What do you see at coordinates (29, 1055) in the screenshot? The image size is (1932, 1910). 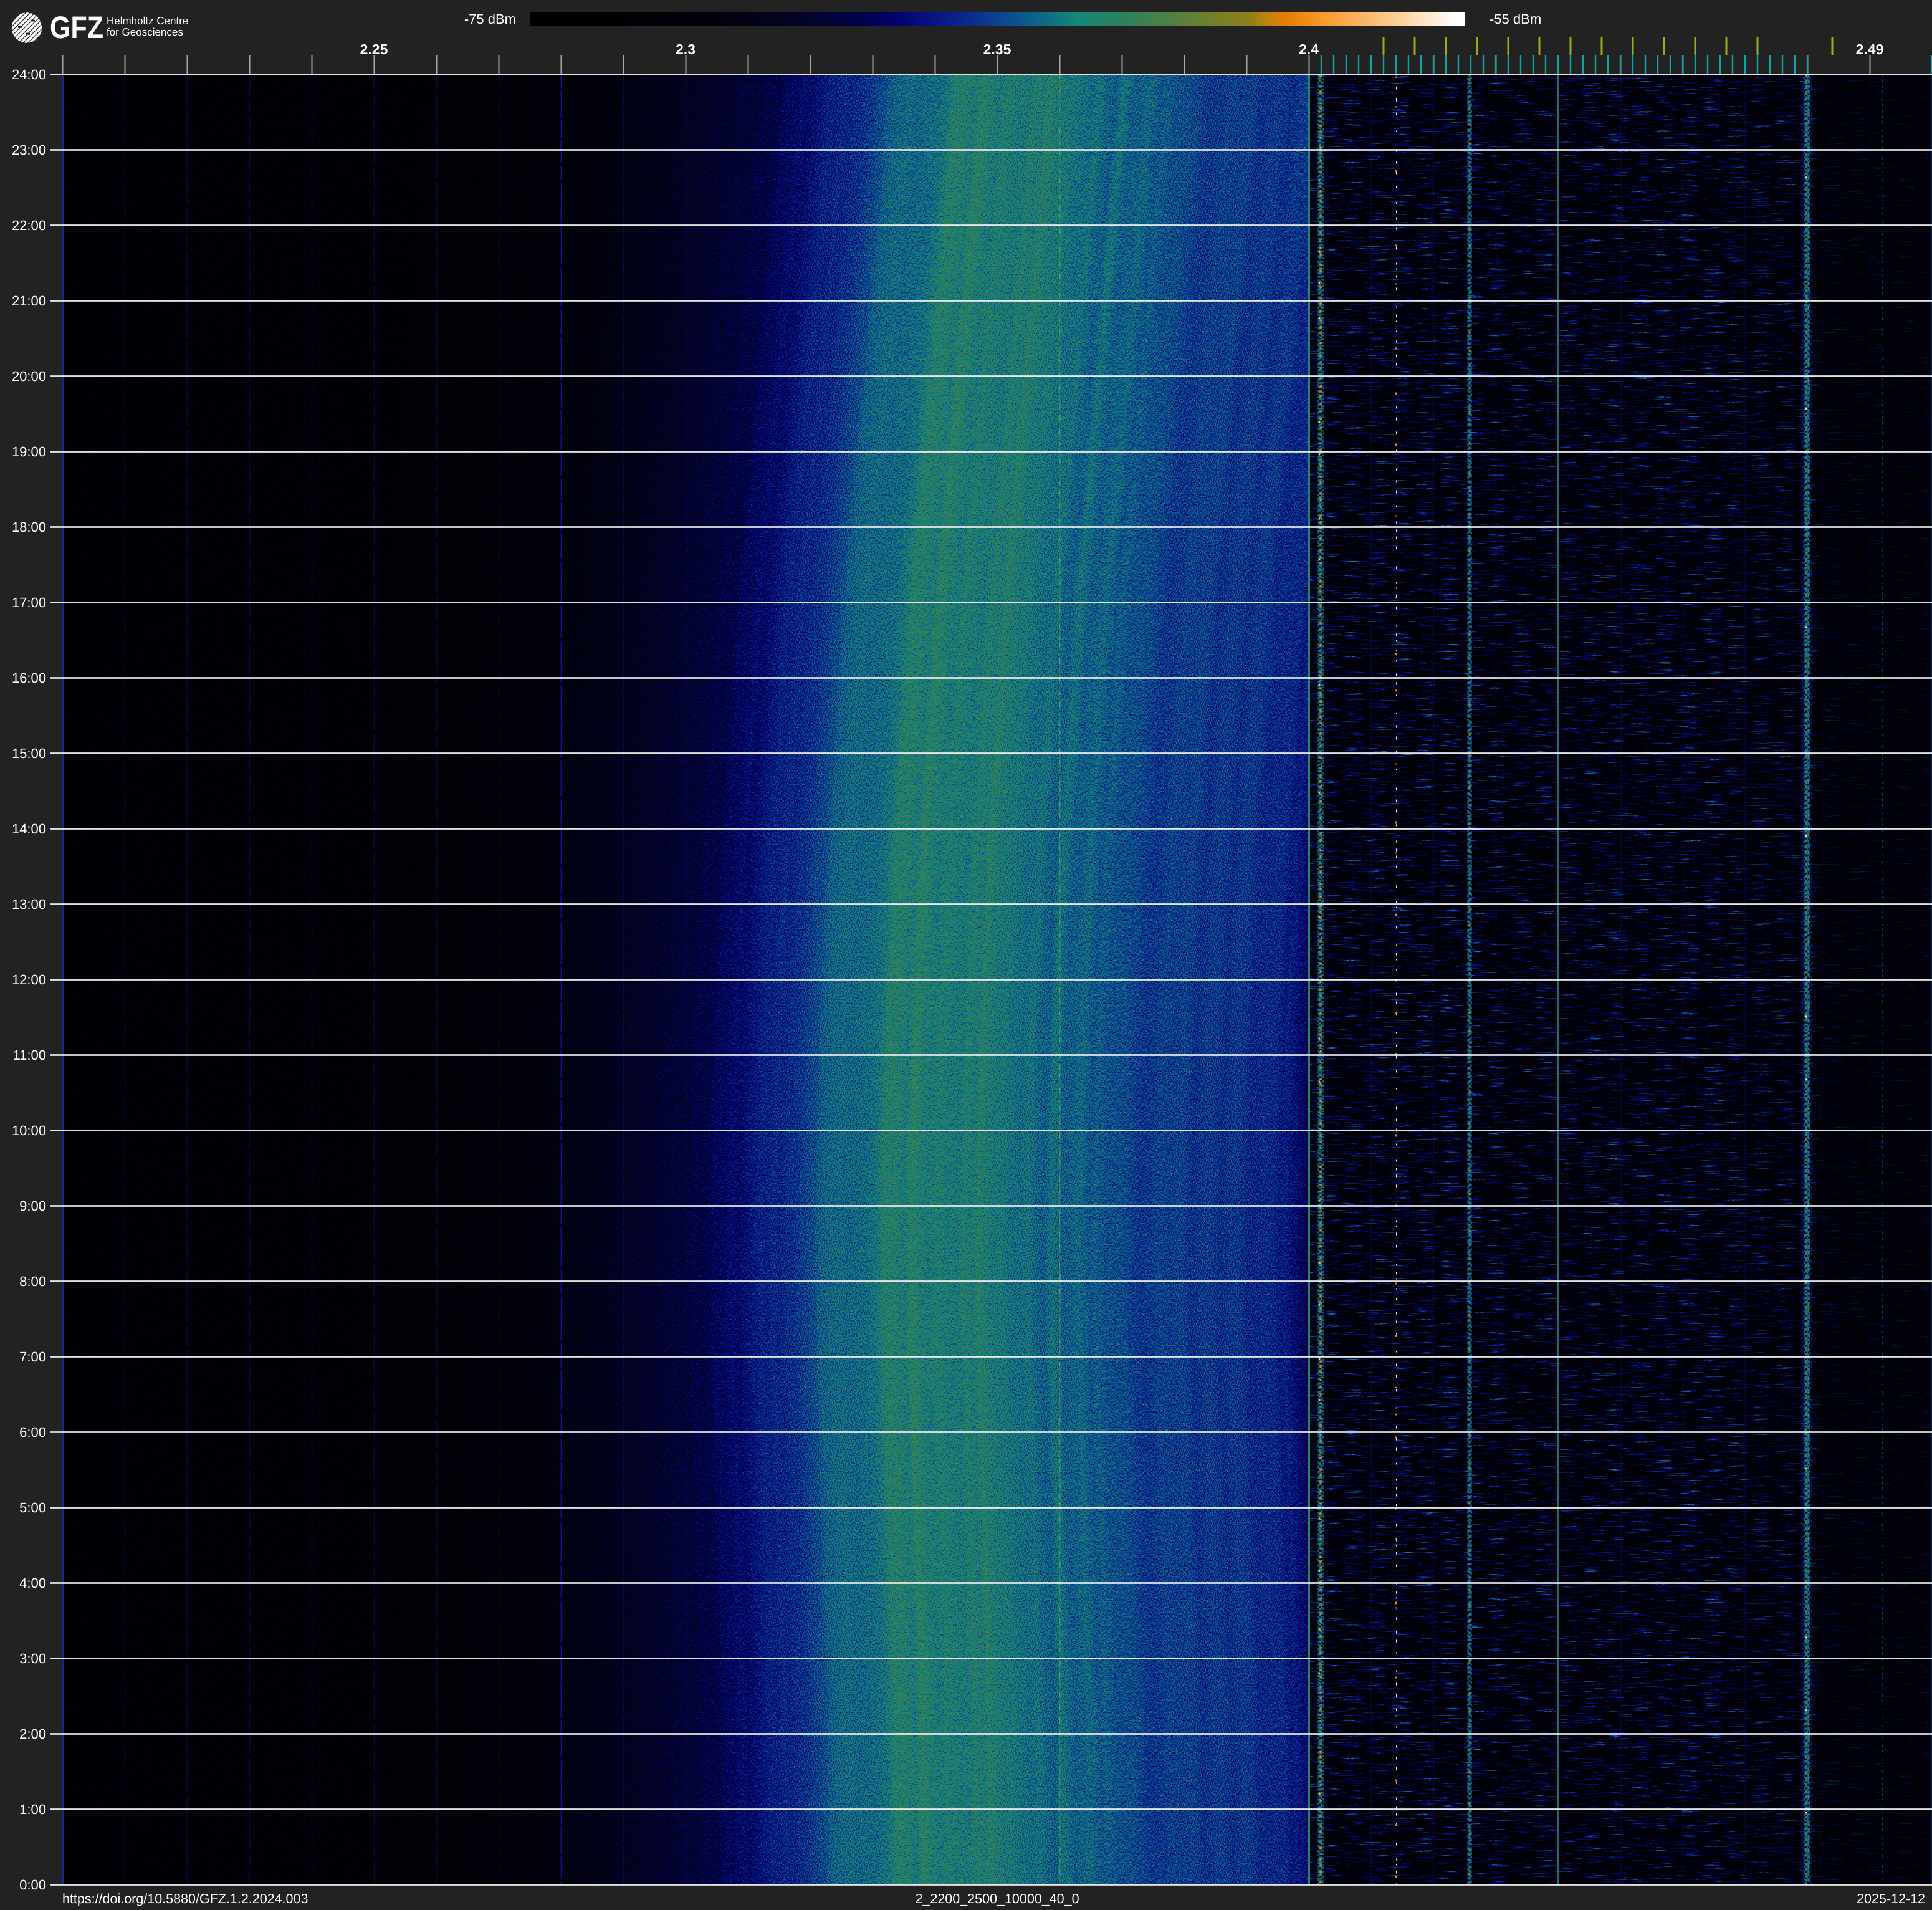 I see `svg-text: 11:00` at bounding box center [29, 1055].